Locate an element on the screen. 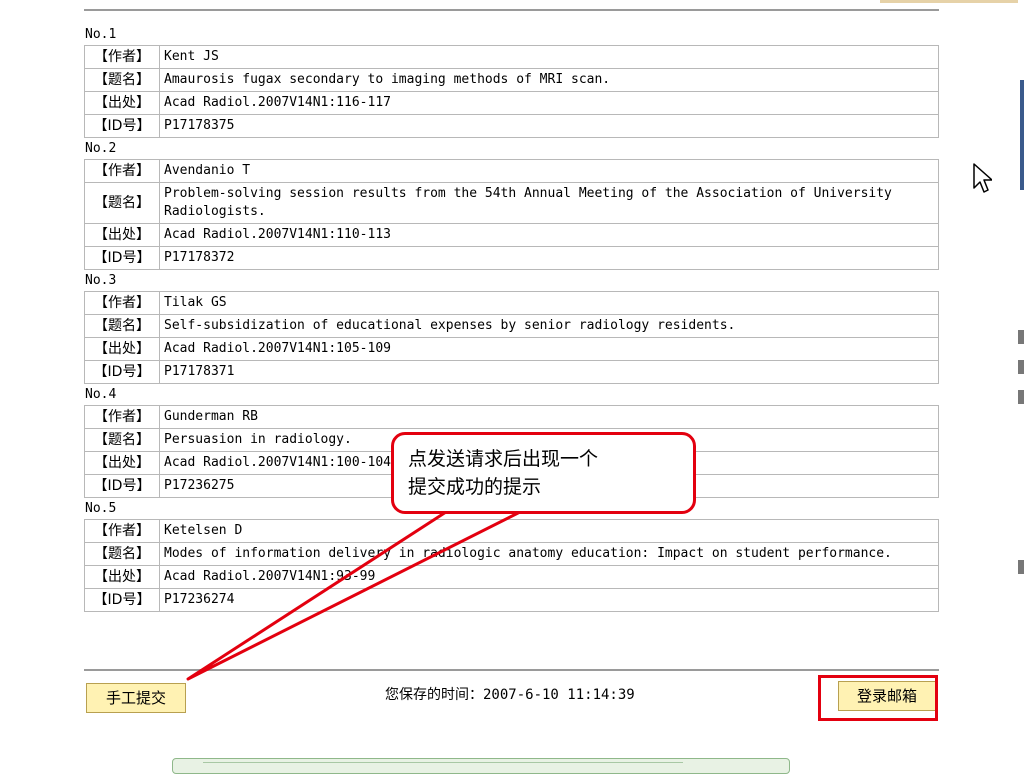  taskbar is located at coordinates (481, 766).